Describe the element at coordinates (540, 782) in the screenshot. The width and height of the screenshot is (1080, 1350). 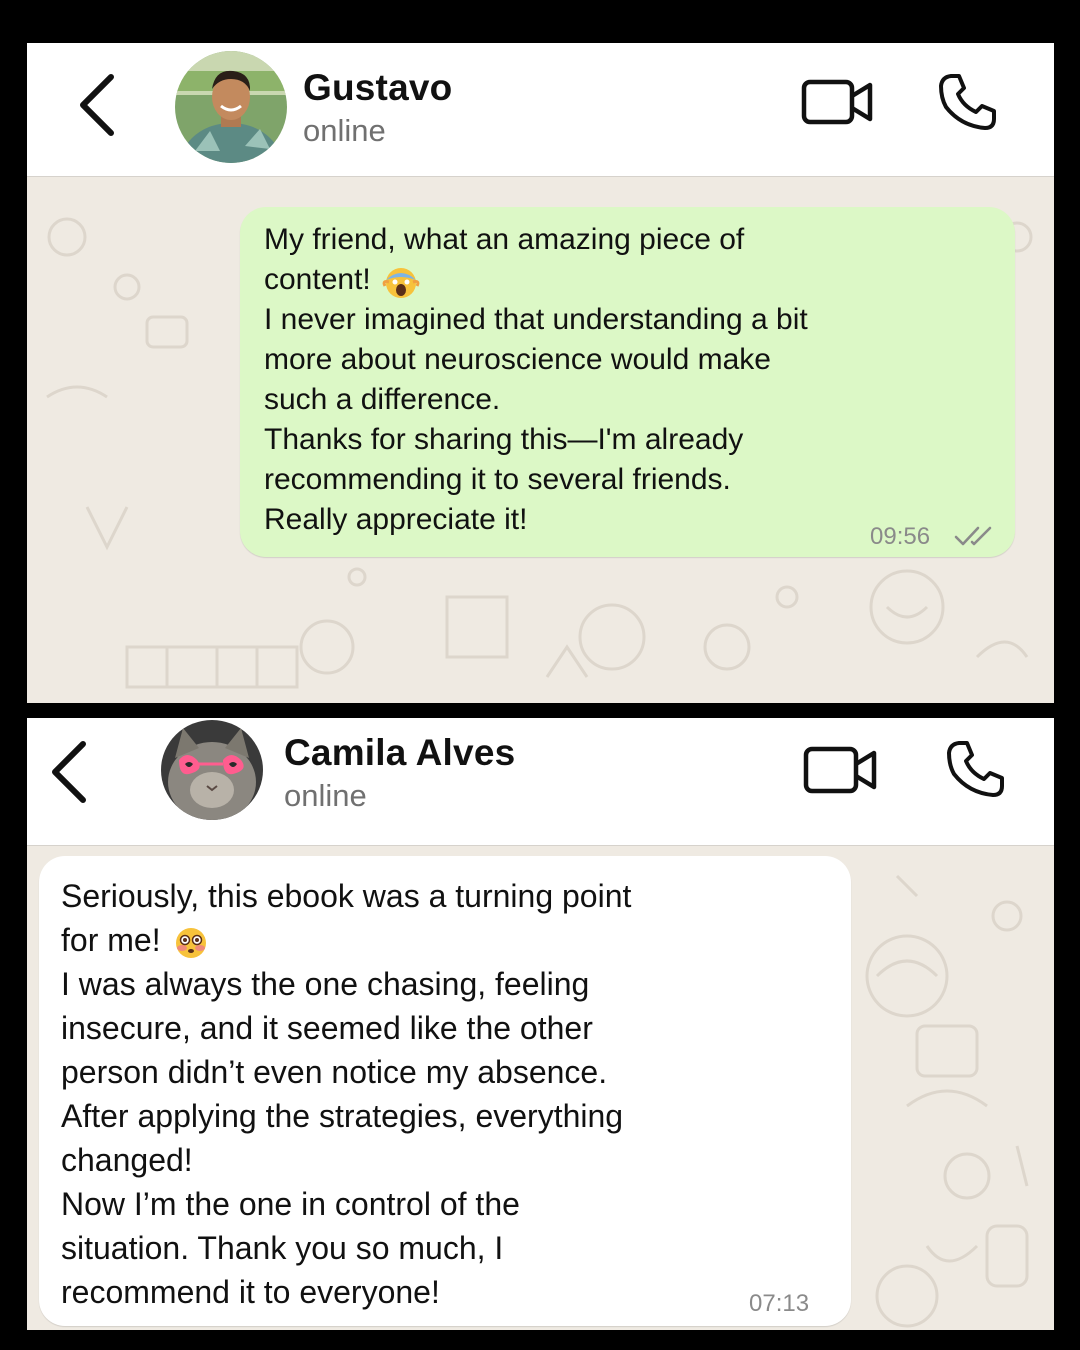
I see `chat-header: Camila Alves online` at that location.